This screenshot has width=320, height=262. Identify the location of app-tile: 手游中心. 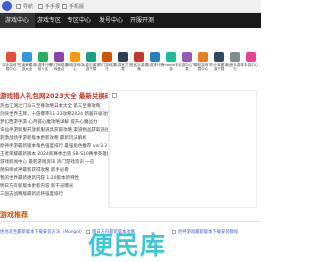
(251, 65).